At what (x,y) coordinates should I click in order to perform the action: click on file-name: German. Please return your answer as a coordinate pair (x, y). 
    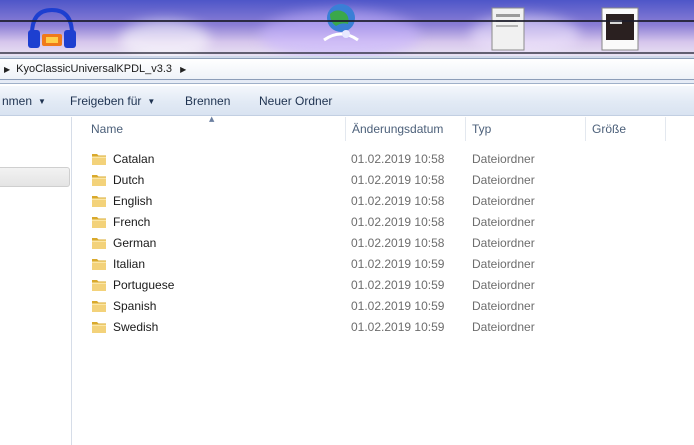
    Looking at the image, I should click on (135, 242).